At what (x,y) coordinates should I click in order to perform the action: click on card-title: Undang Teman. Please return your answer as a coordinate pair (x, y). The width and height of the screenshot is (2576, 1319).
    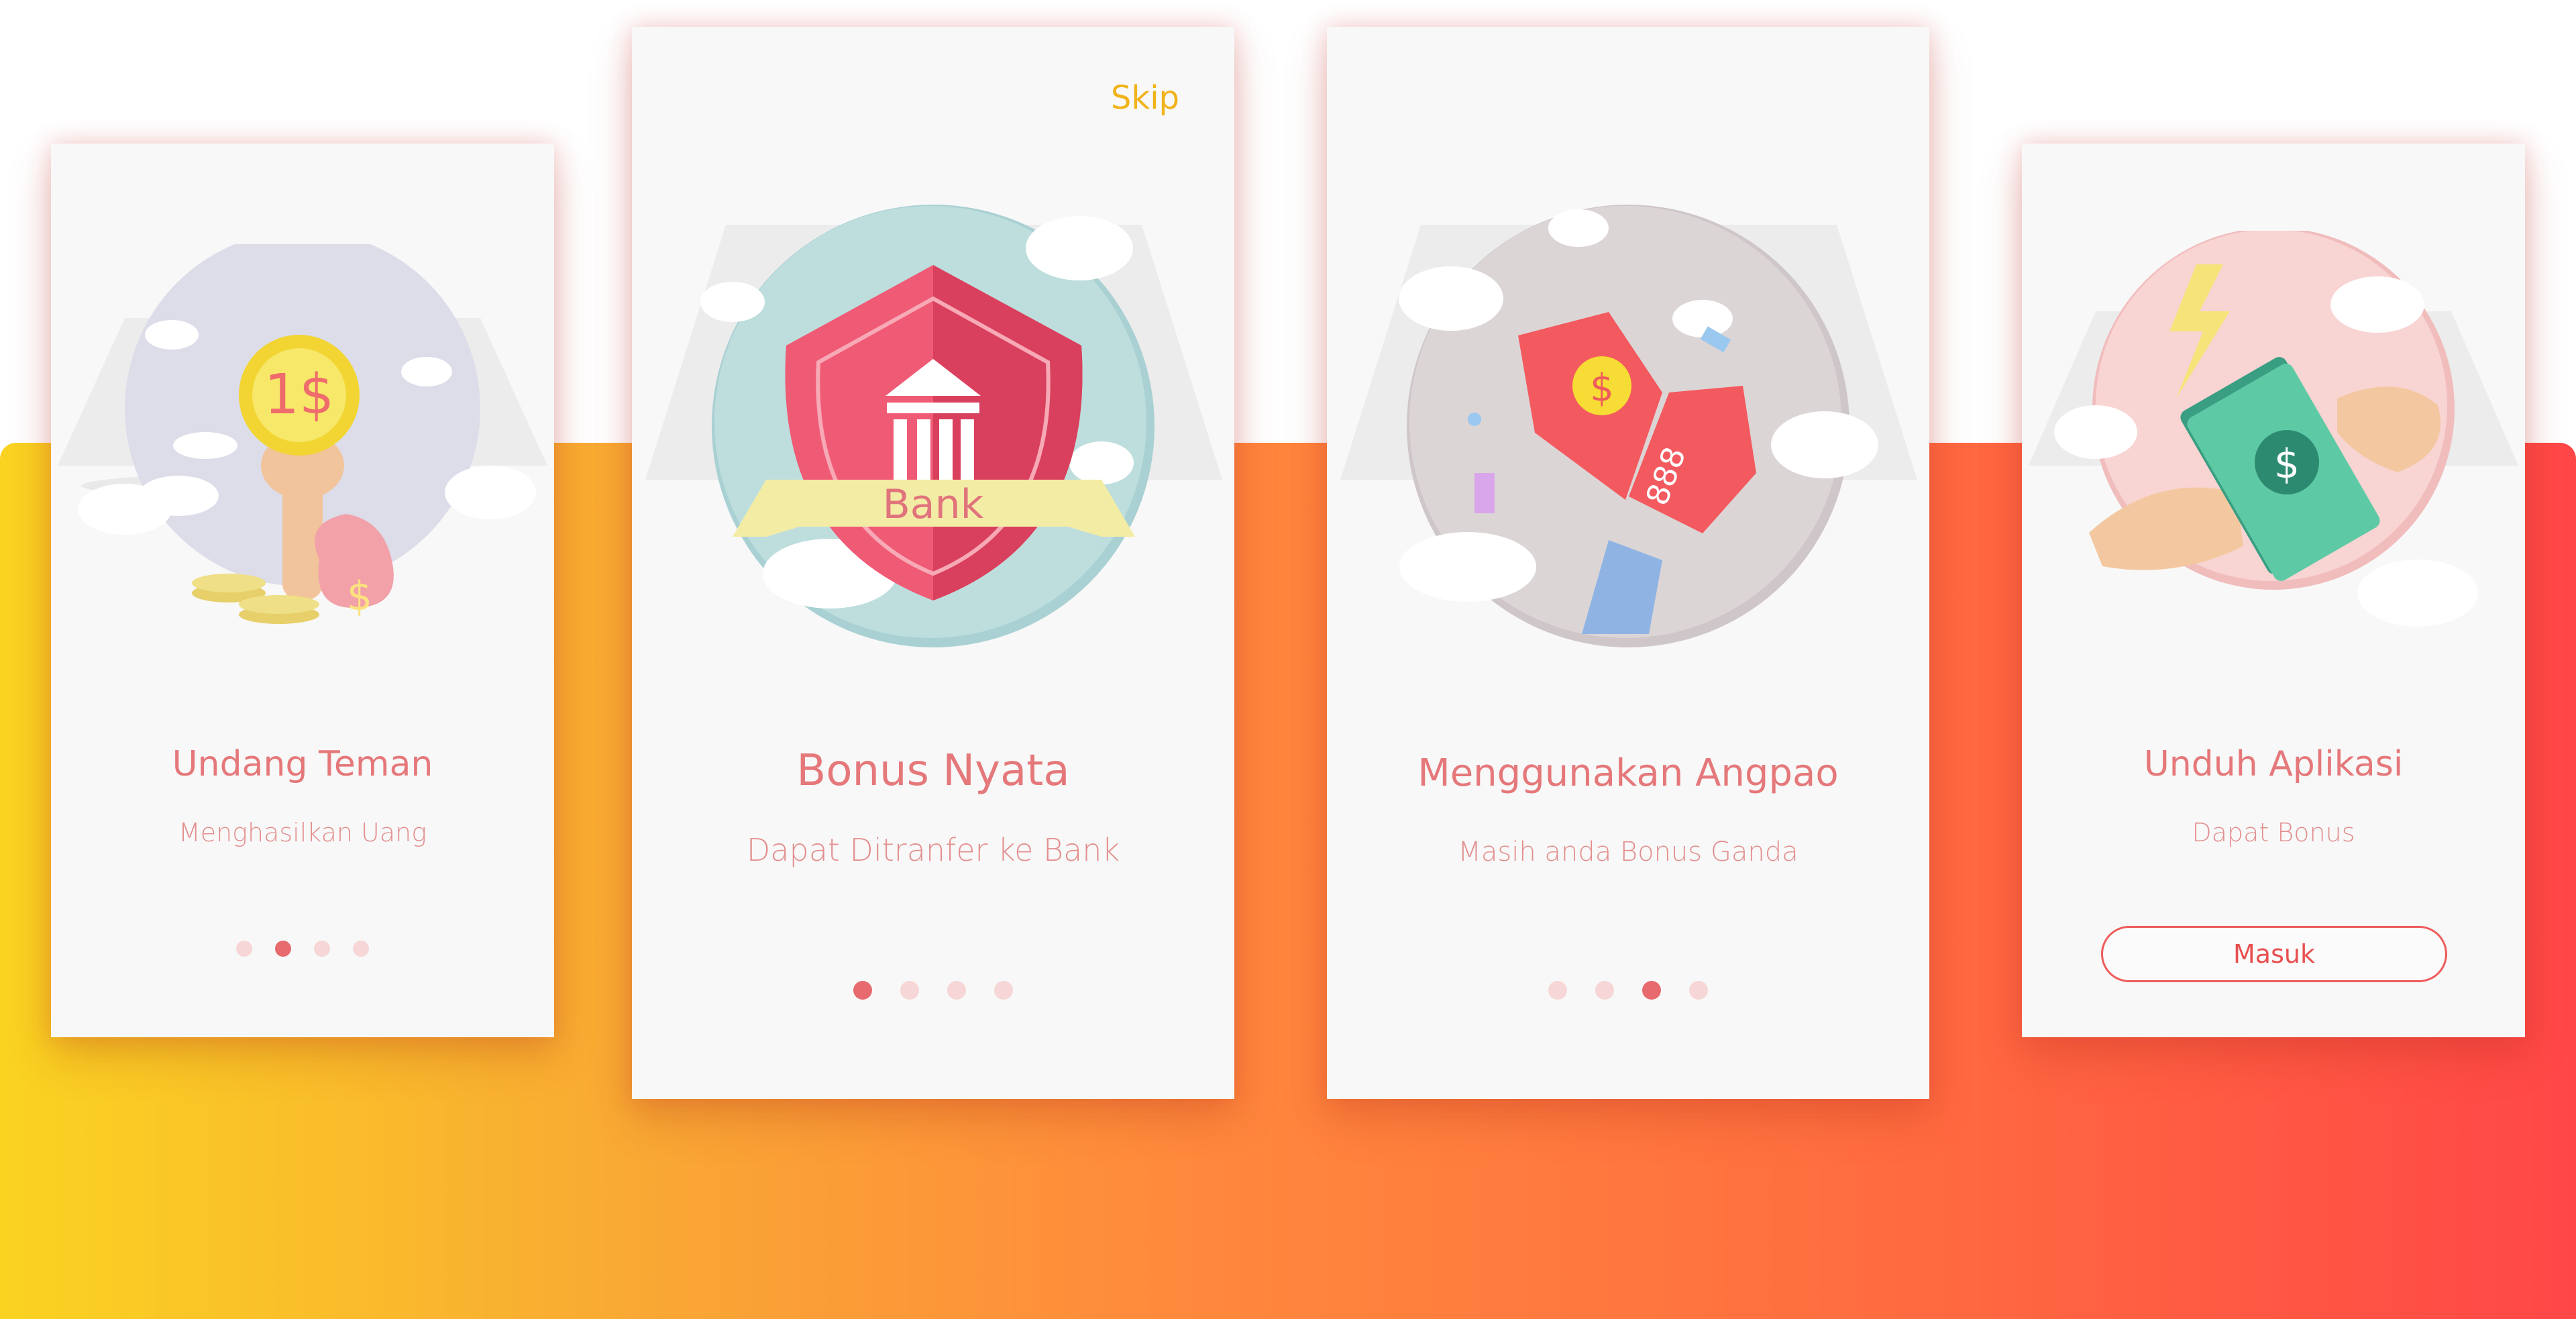
    Looking at the image, I should click on (302, 764).